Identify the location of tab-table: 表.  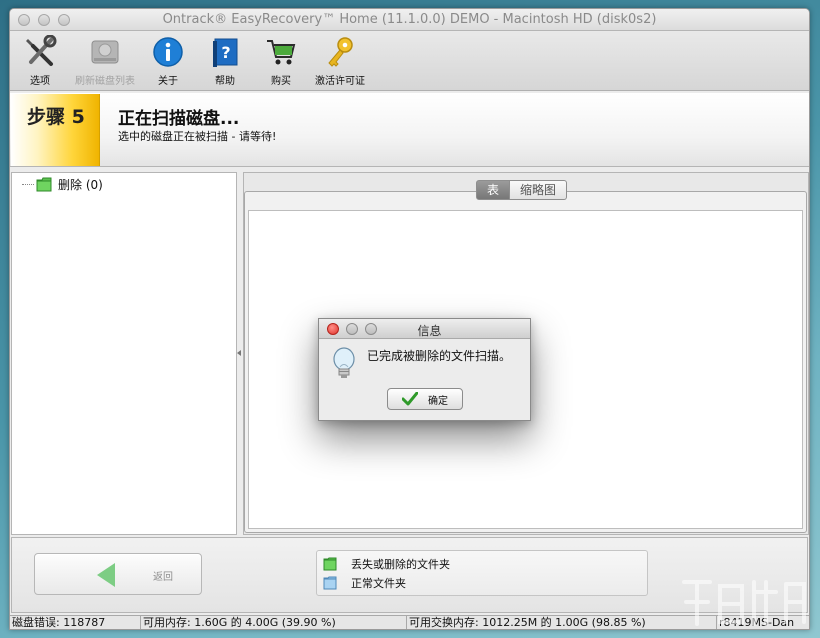
(493, 190).